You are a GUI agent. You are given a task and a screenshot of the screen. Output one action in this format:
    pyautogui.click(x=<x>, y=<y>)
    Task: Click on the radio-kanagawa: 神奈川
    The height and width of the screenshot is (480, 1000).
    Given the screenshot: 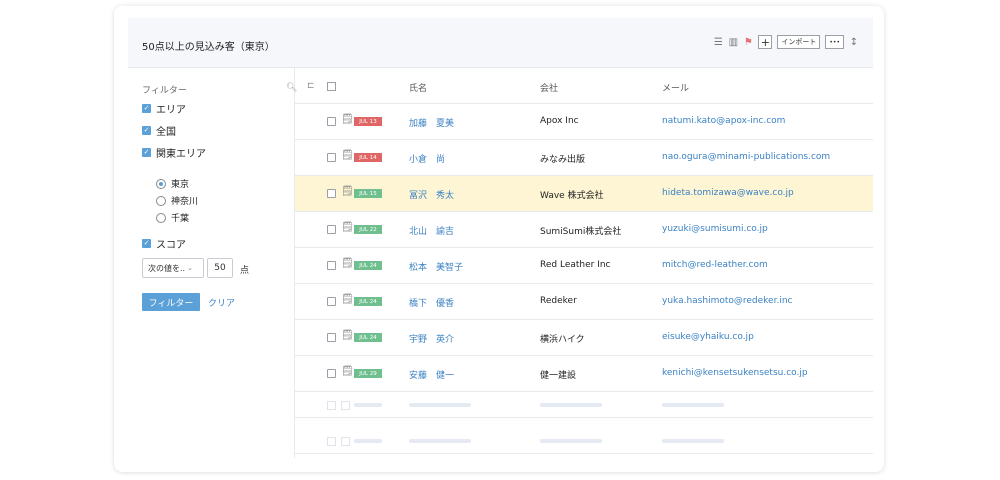 What is the action you would take?
    pyautogui.click(x=177, y=200)
    